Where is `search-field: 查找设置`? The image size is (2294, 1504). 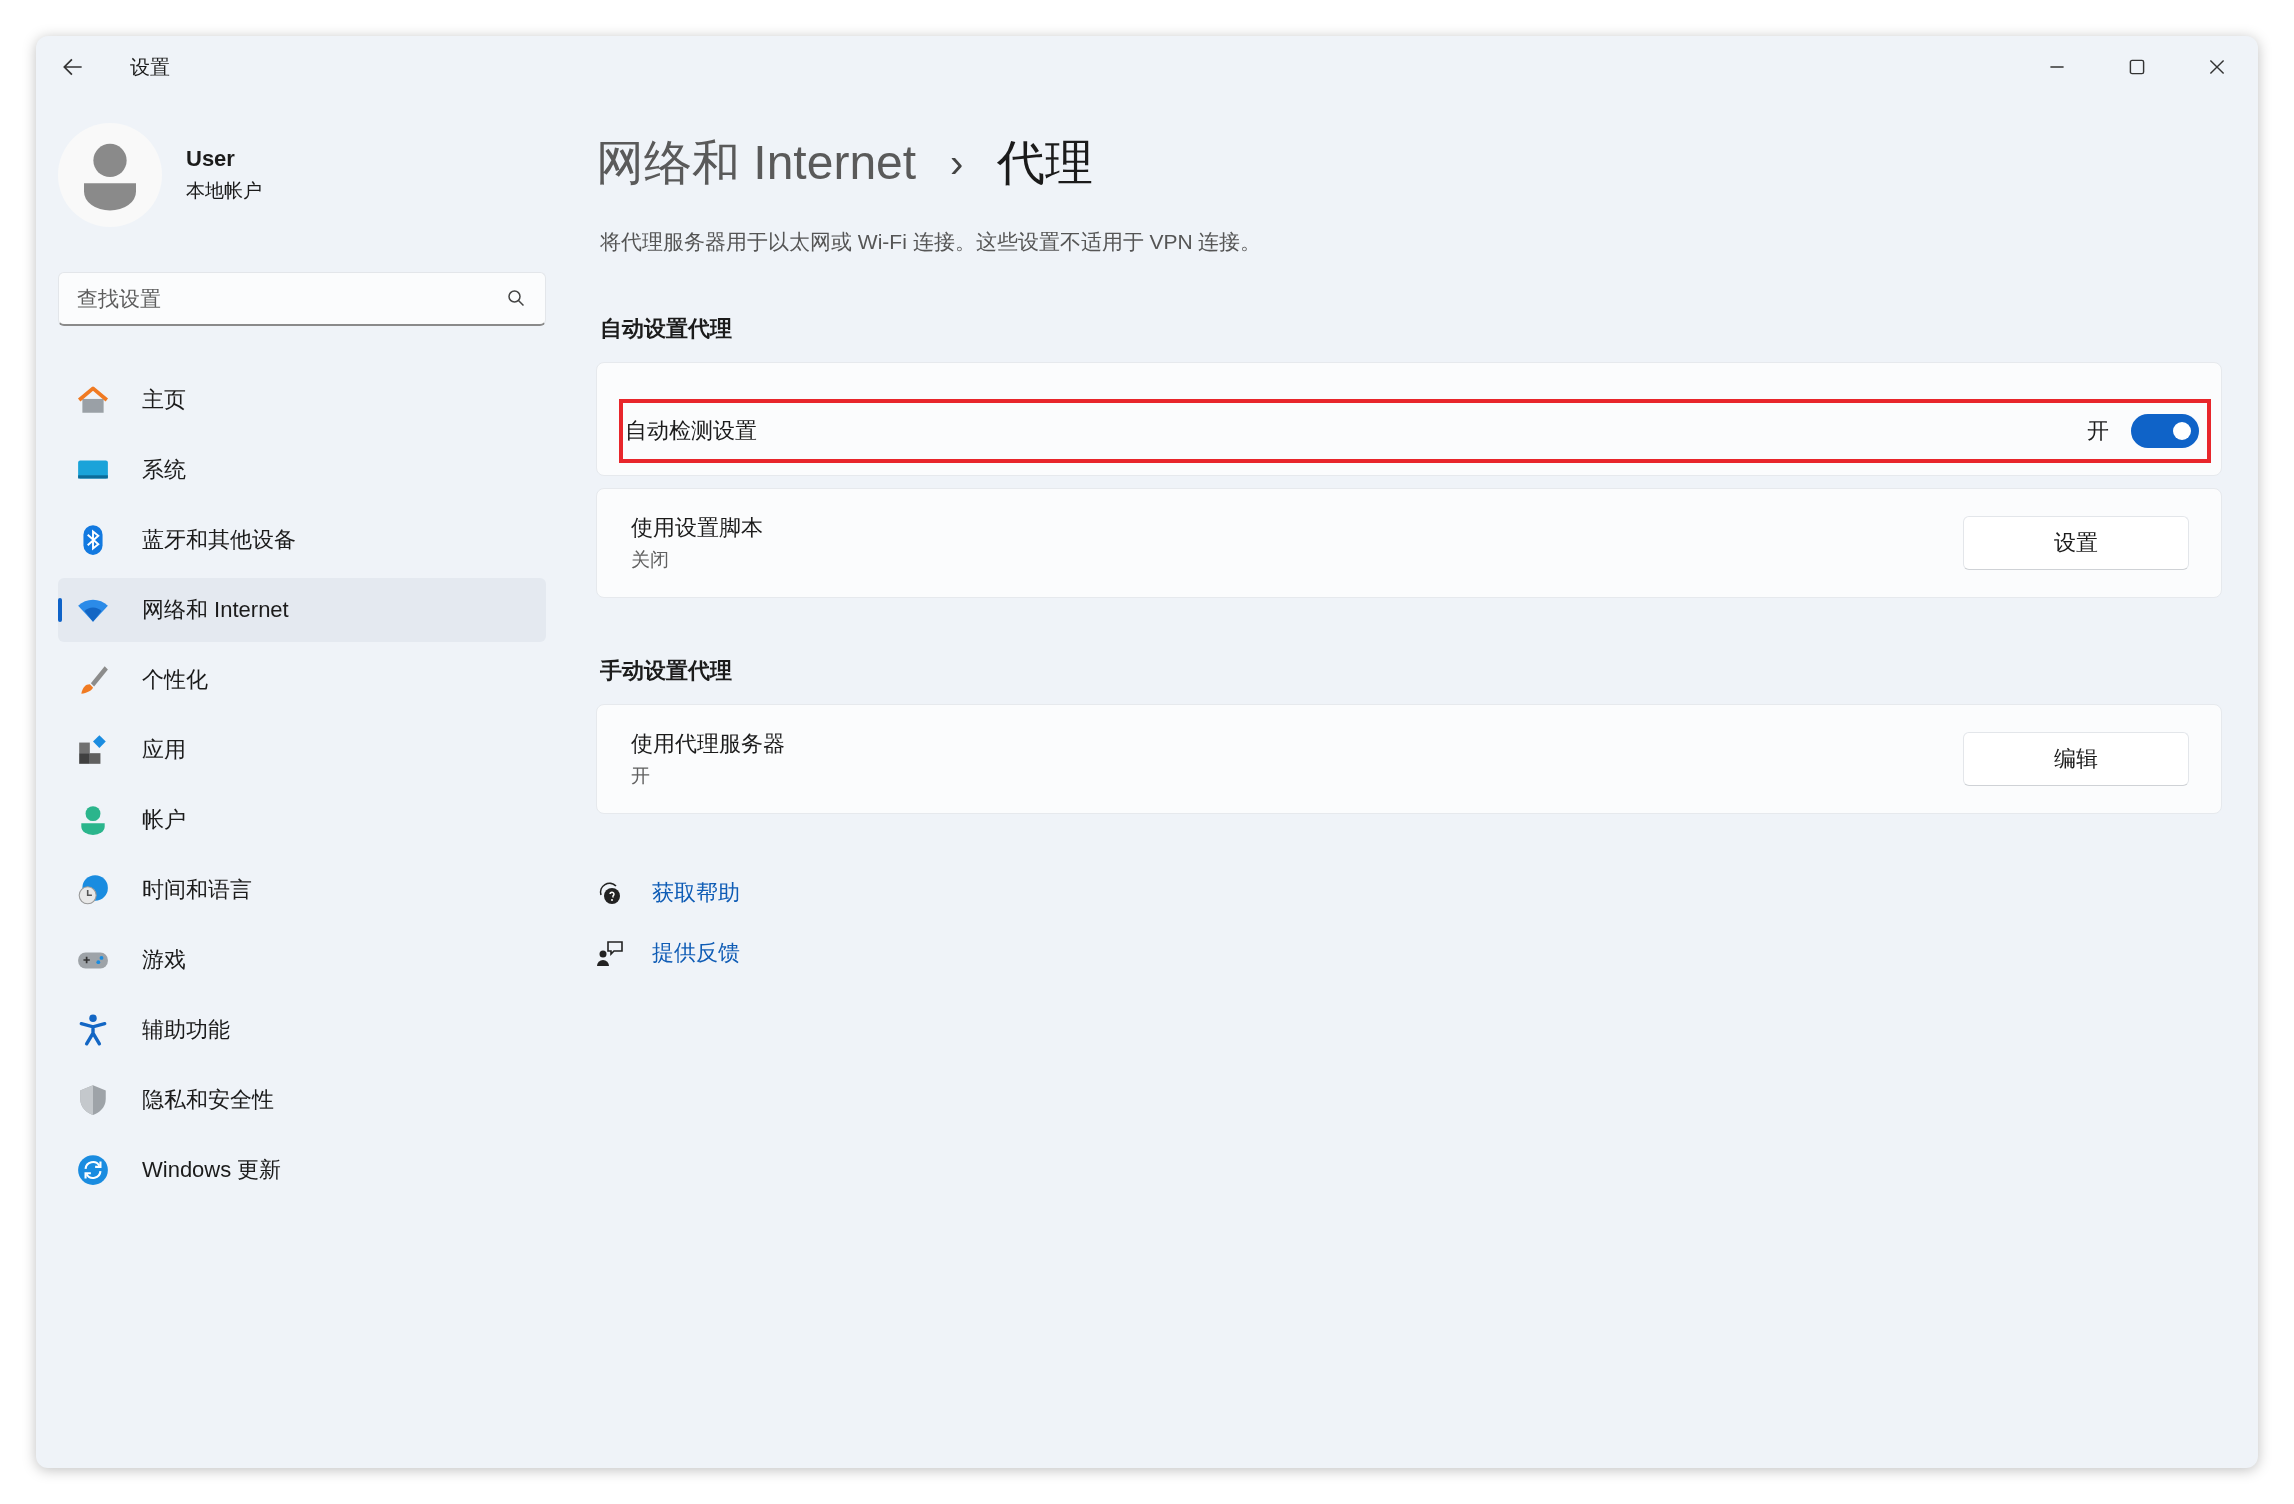
search-field: 查找设置 is located at coordinates (302, 299).